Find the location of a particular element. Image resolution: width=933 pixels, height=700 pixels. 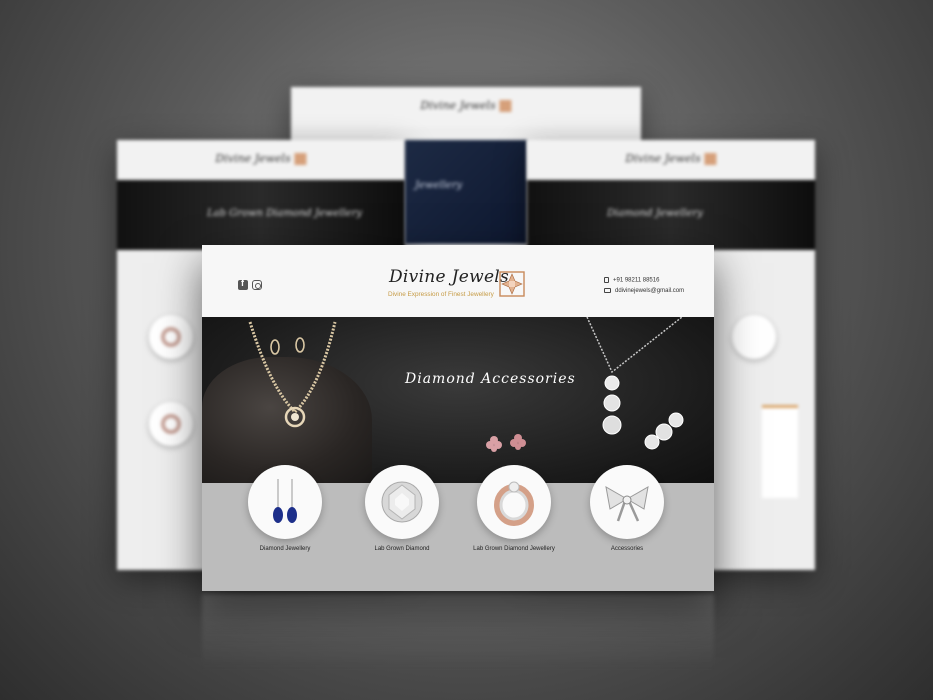

category-lab-grown-diamond: Lab Grown Diamond is located at coordinates (402, 509).